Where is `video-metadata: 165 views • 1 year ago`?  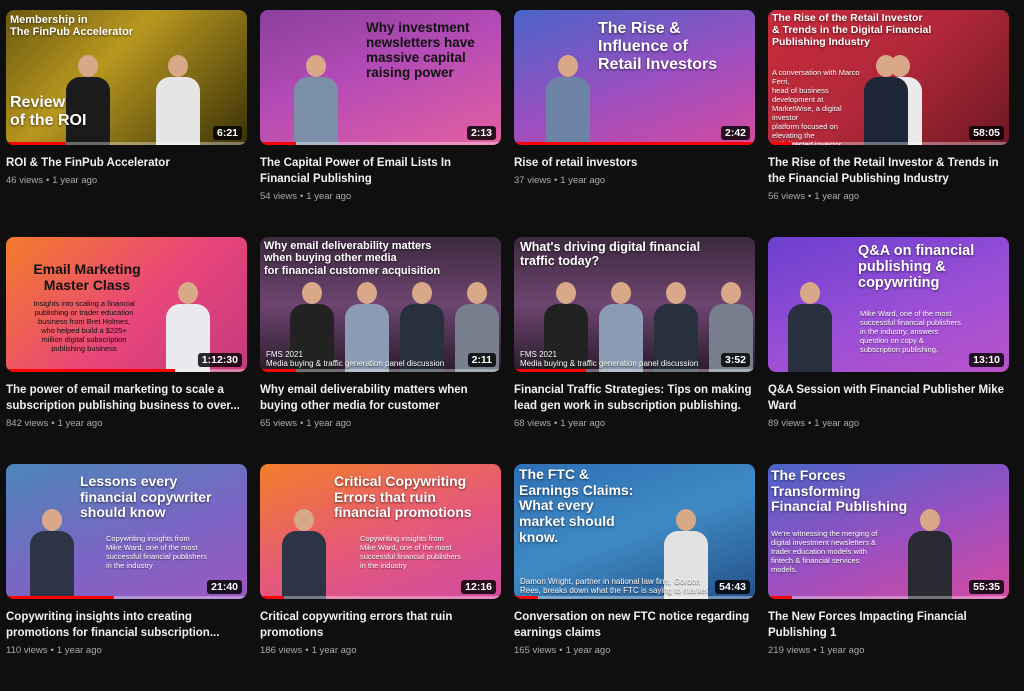
video-metadata: 165 views • 1 year ago is located at coordinates (634, 650).